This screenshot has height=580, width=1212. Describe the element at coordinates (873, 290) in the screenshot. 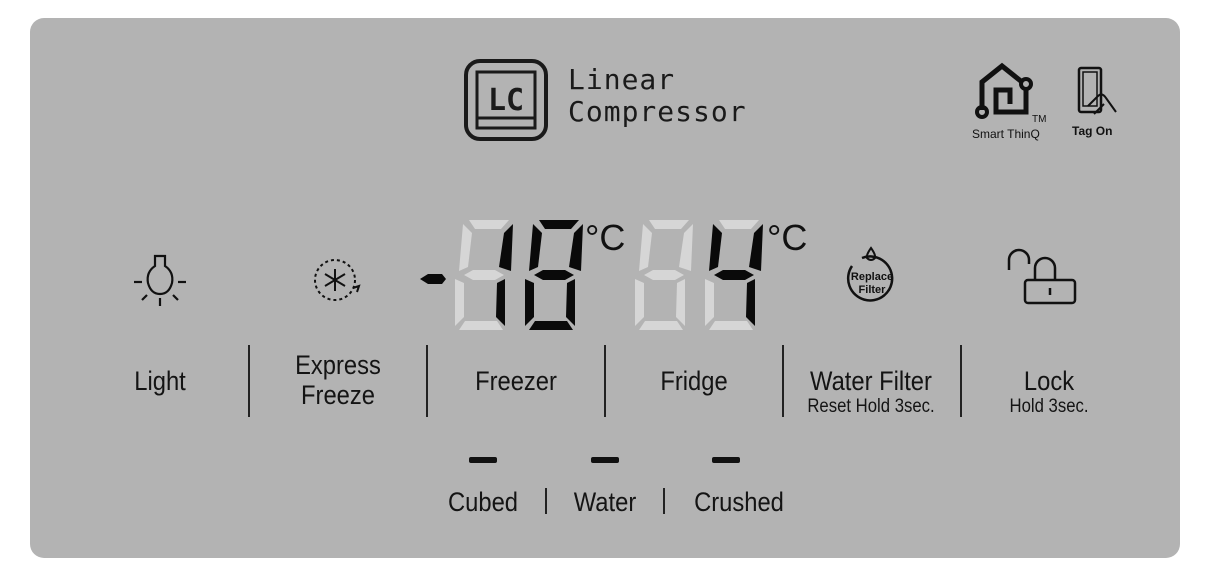

I see `svg-text: Filter` at that location.